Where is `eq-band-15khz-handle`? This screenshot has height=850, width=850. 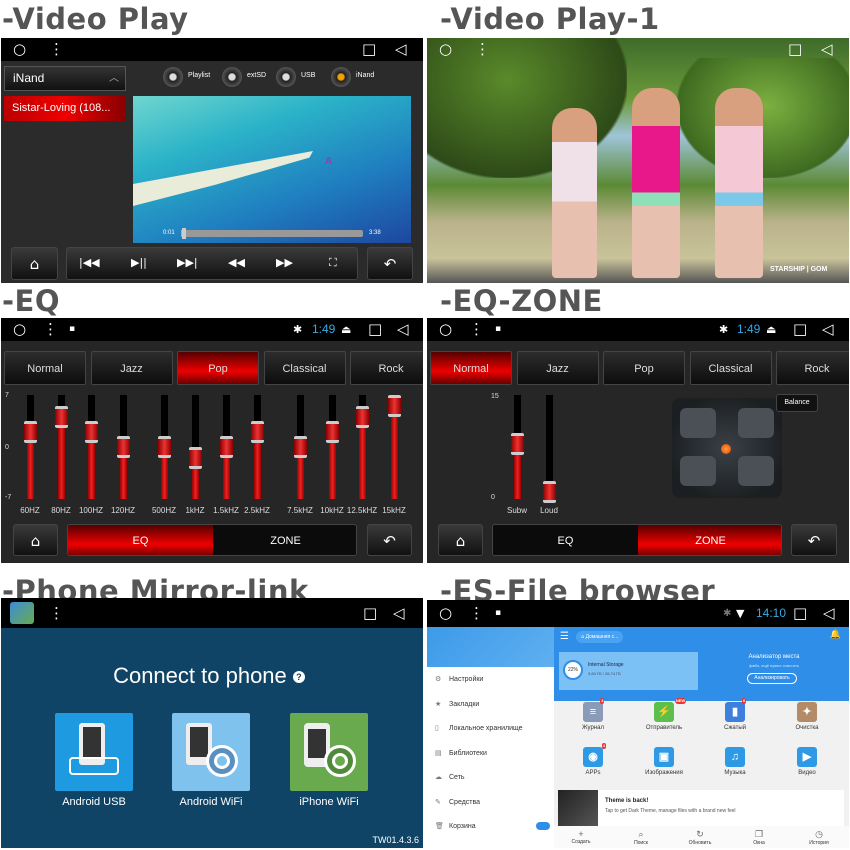
eq-band-15khz-handle is located at coordinates (394, 406).